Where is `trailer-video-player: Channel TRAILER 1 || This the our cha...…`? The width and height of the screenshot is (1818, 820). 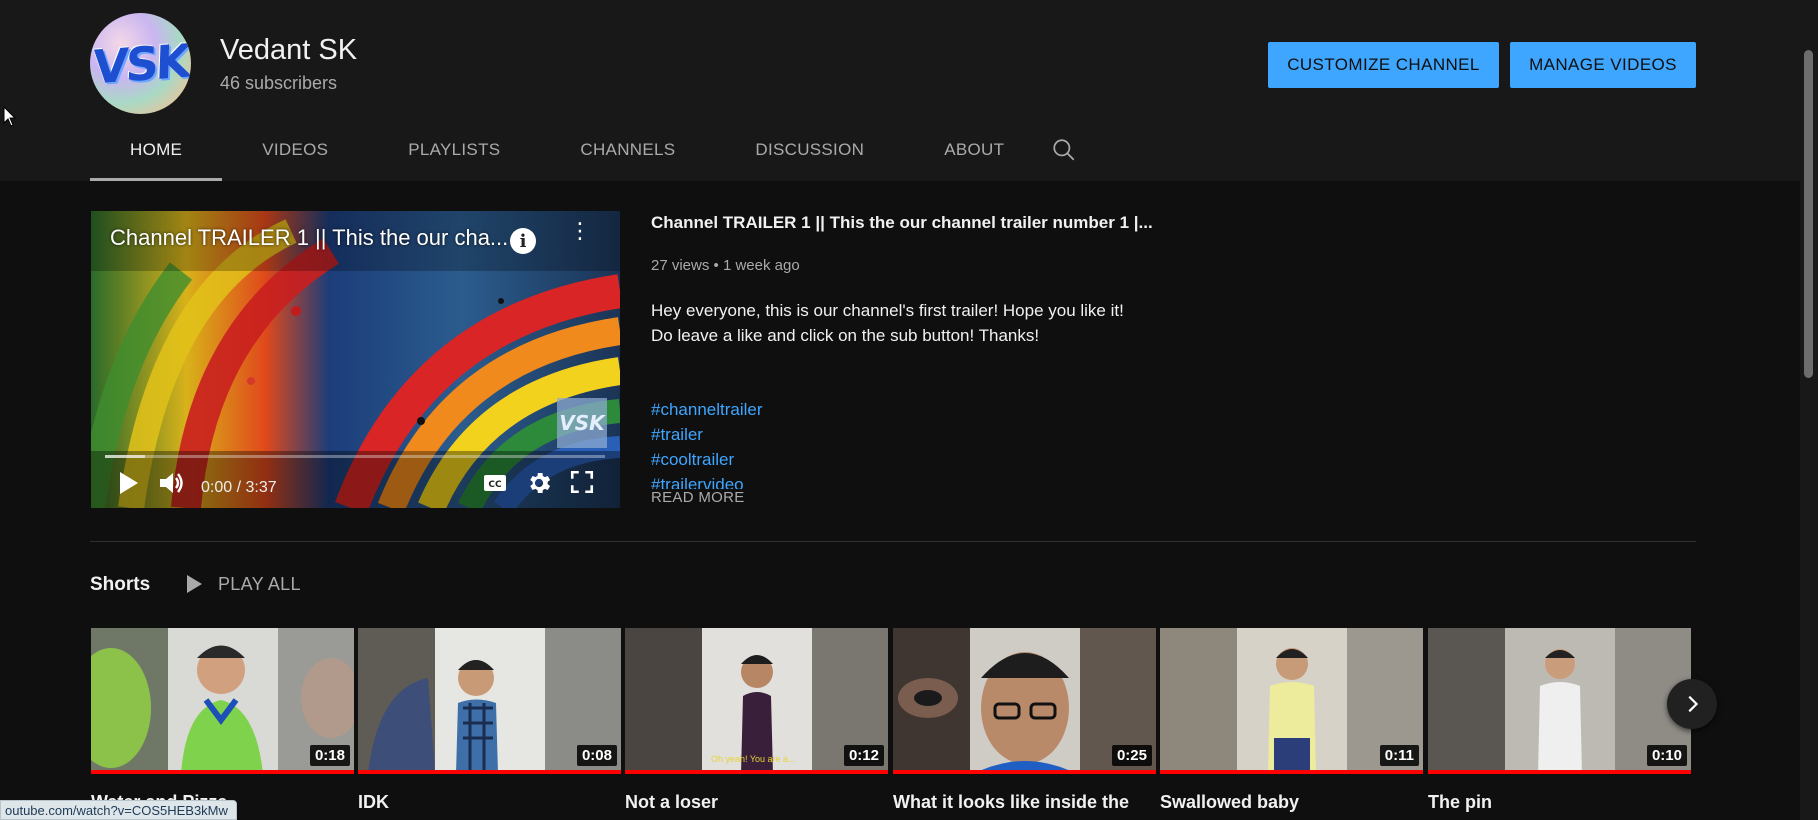 trailer-video-player: Channel TRAILER 1 || This the our cha...… is located at coordinates (355, 359).